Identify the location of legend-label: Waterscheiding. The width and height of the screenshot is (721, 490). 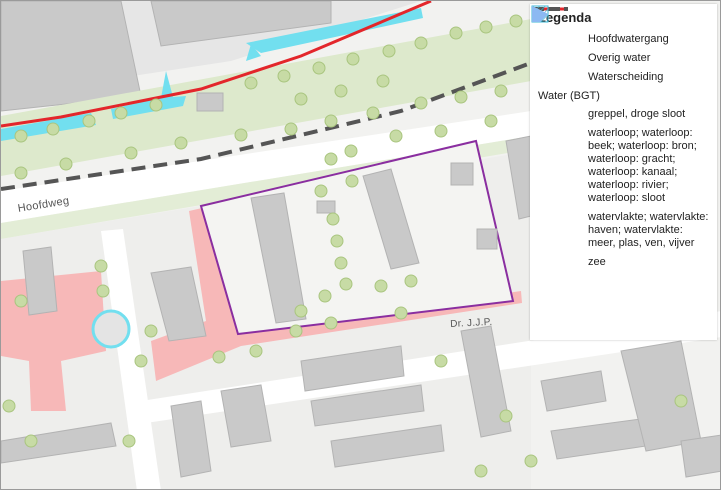
(626, 77).